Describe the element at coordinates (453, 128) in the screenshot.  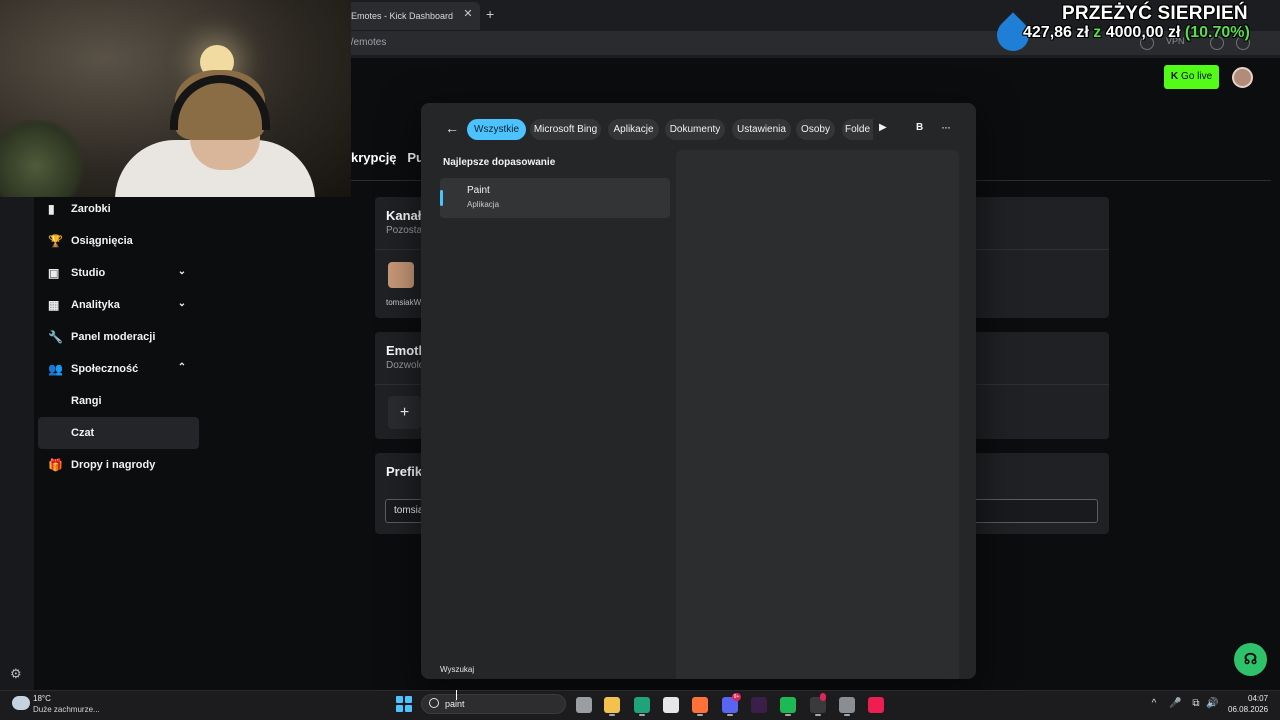
I see `back-arrow-icon: ←` at that location.